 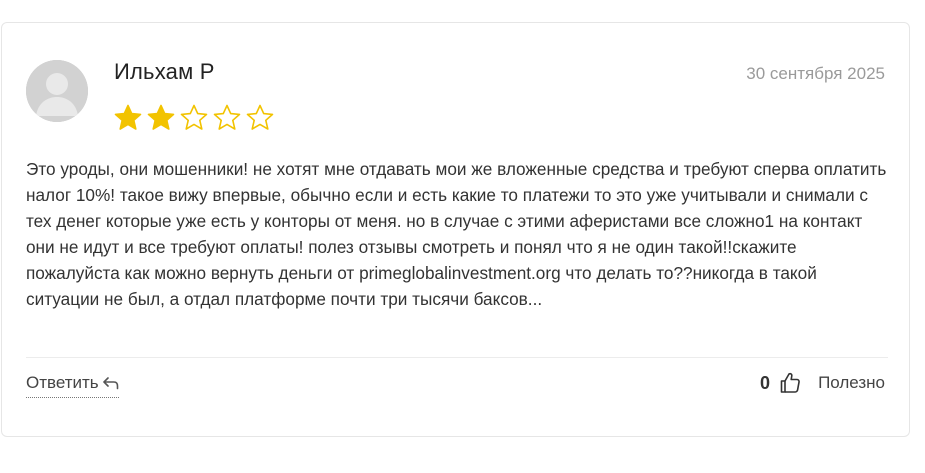 What do you see at coordinates (164, 71) in the screenshot?
I see `author-name: Ильхам Р` at bounding box center [164, 71].